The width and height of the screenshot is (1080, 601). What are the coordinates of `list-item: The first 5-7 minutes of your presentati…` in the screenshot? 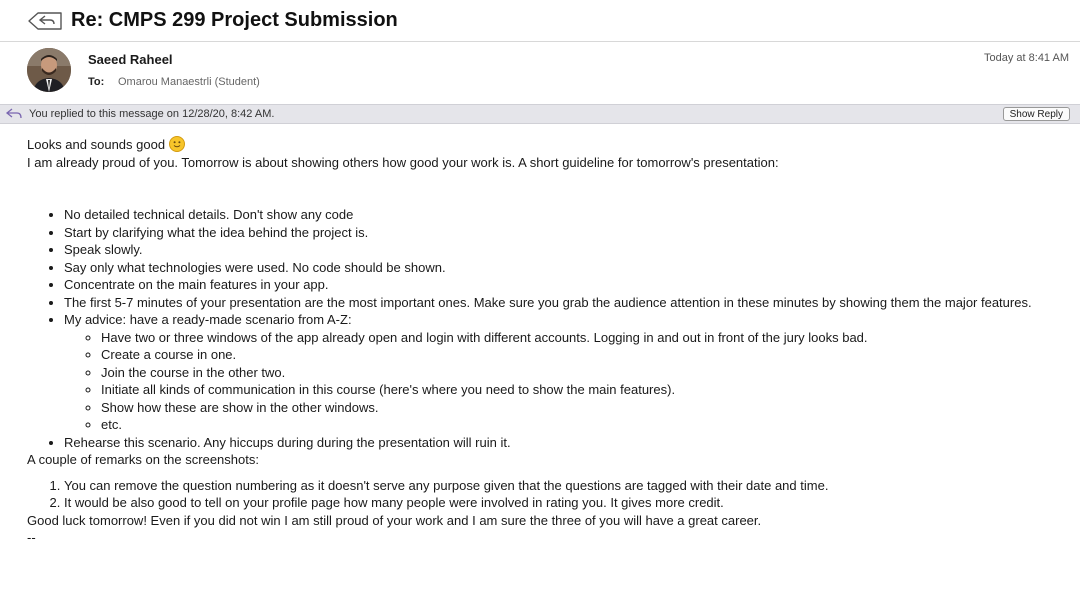 It's located at (568, 303).